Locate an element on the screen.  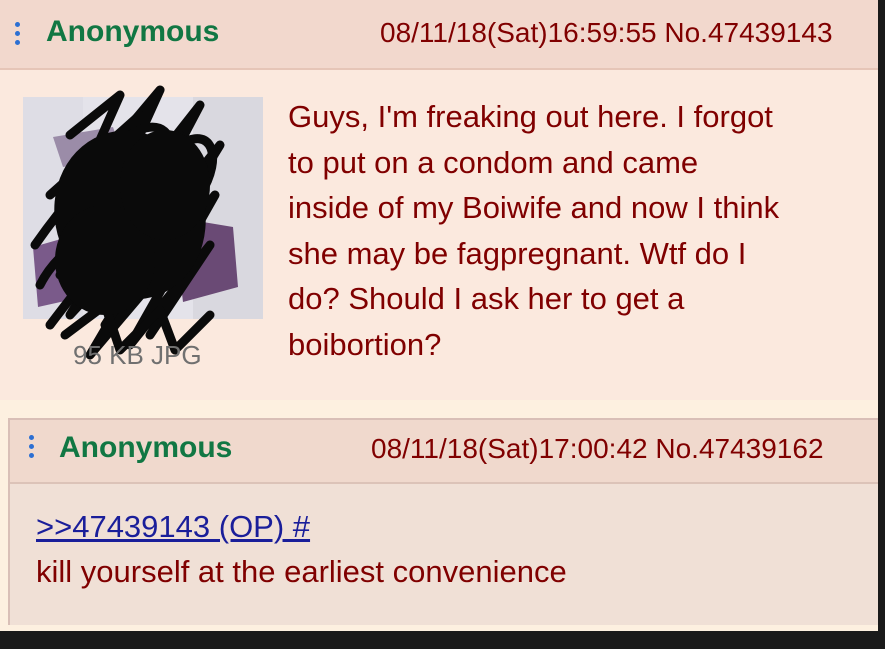
op-file-info: 95 KB JPG is located at coordinates (137, 355).